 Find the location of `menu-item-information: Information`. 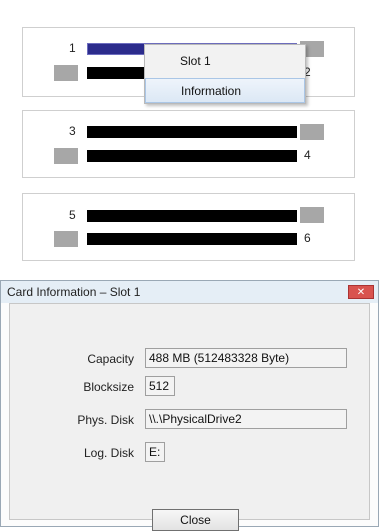

menu-item-information: Information is located at coordinates (225, 90).